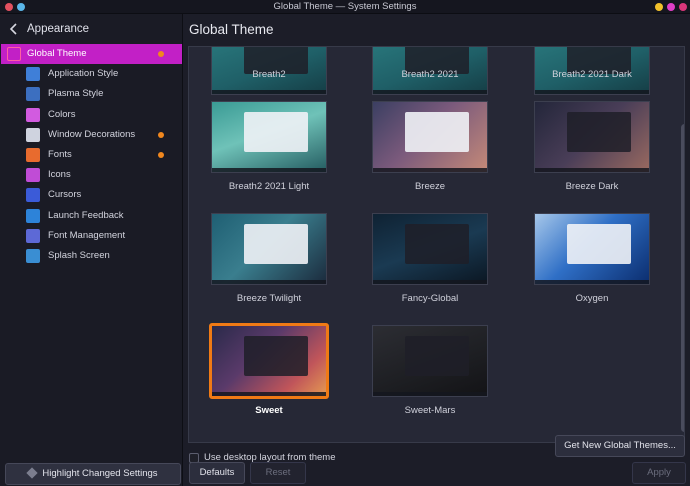 Image resolution: width=690 pixels, height=486 pixels. Describe the element at coordinates (33, 175) in the screenshot. I see `icons-icon` at that location.